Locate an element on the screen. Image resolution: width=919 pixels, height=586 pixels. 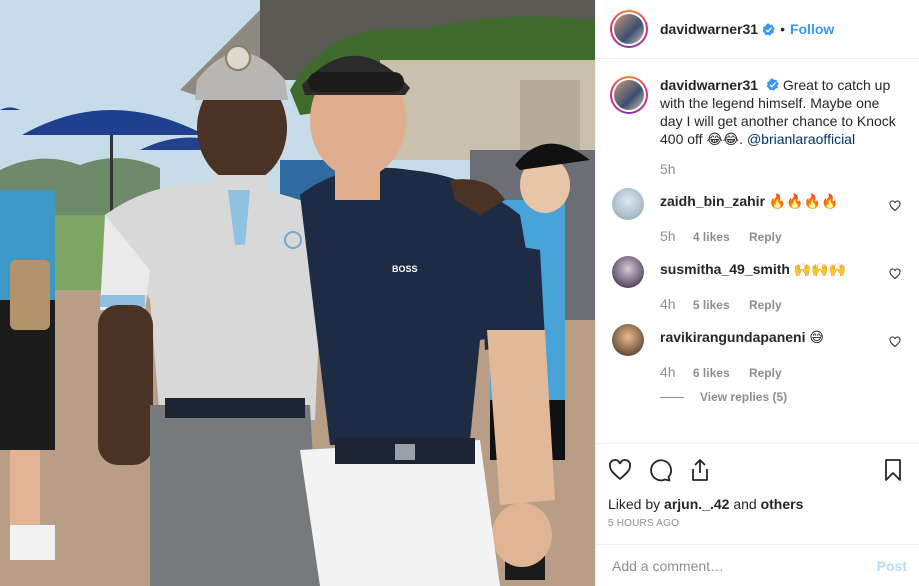
comment-likes: 6 likes is located at coordinates (711, 373).